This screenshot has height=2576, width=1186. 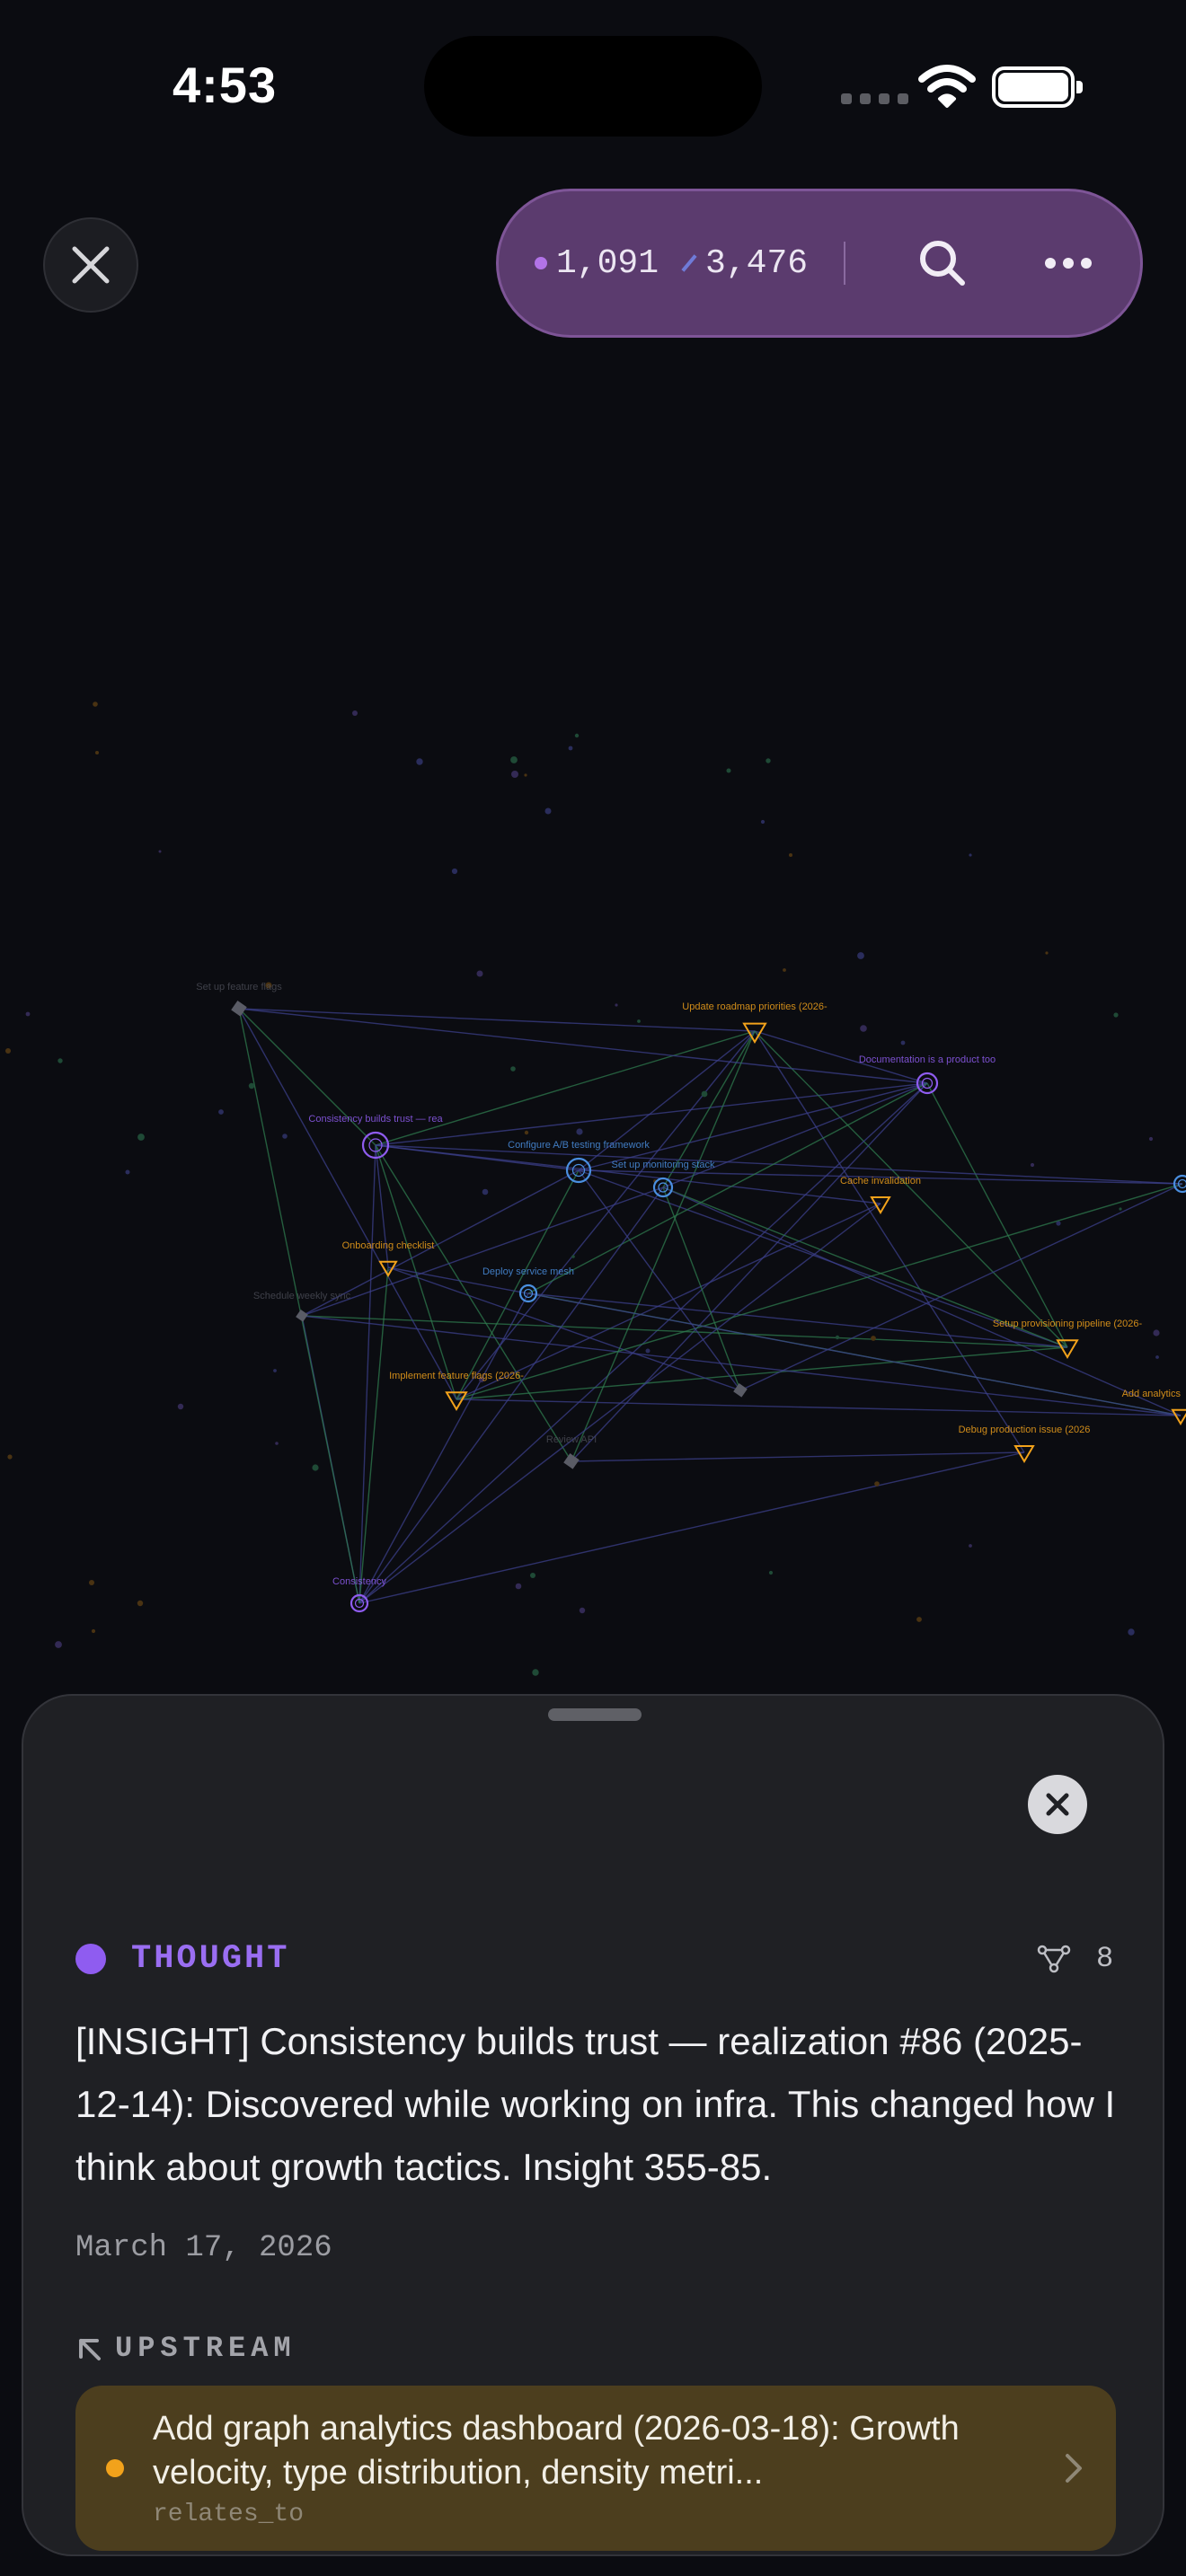 What do you see at coordinates (90, 1959) in the screenshot?
I see `type-color-dot` at bounding box center [90, 1959].